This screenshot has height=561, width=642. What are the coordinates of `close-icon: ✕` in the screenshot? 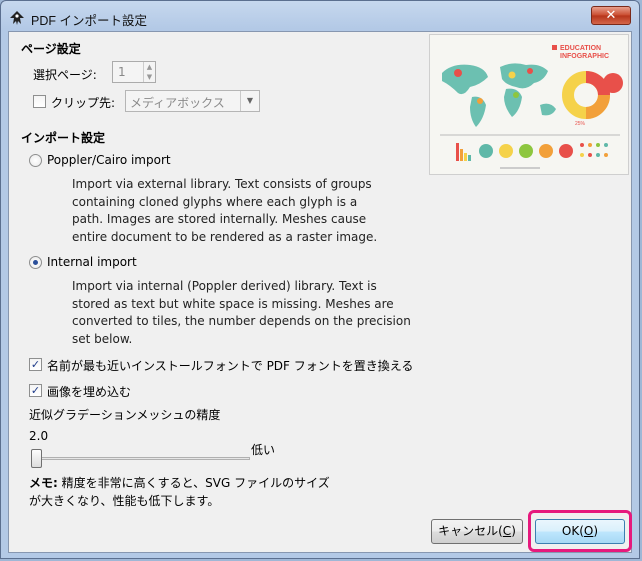 It's located at (611, 15).